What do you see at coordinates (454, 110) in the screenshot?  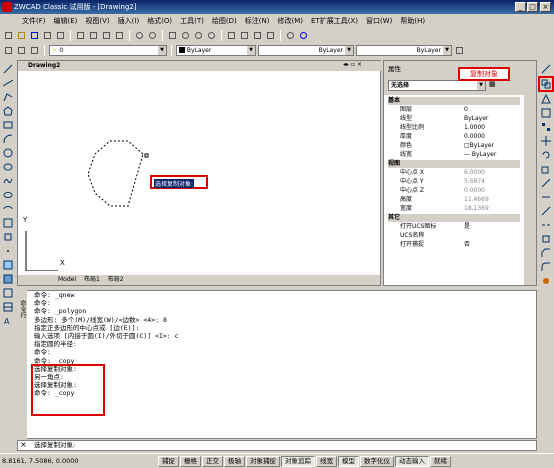 I see `property-row: 图层 0` at bounding box center [454, 110].